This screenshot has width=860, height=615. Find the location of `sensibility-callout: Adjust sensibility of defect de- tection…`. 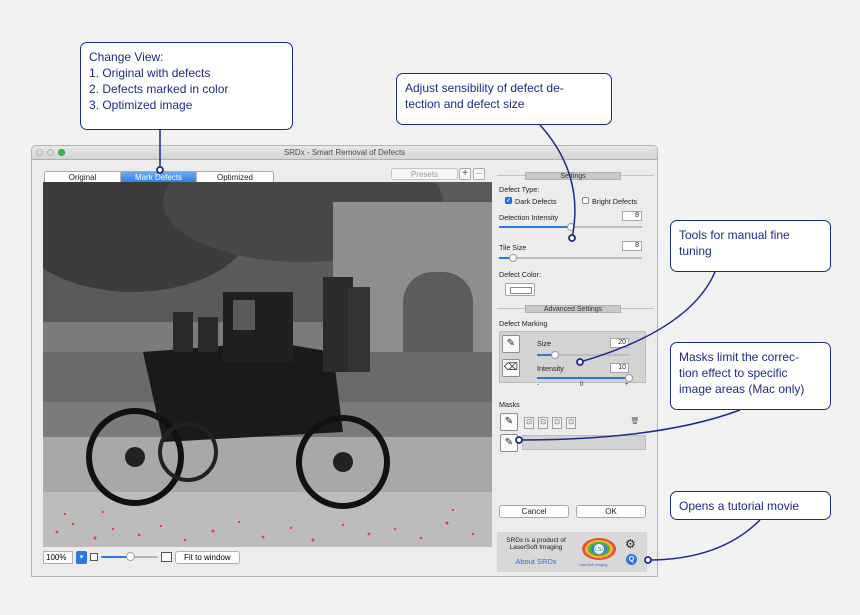

sensibility-callout: Adjust sensibility of defect de- tection… is located at coordinates (504, 99).